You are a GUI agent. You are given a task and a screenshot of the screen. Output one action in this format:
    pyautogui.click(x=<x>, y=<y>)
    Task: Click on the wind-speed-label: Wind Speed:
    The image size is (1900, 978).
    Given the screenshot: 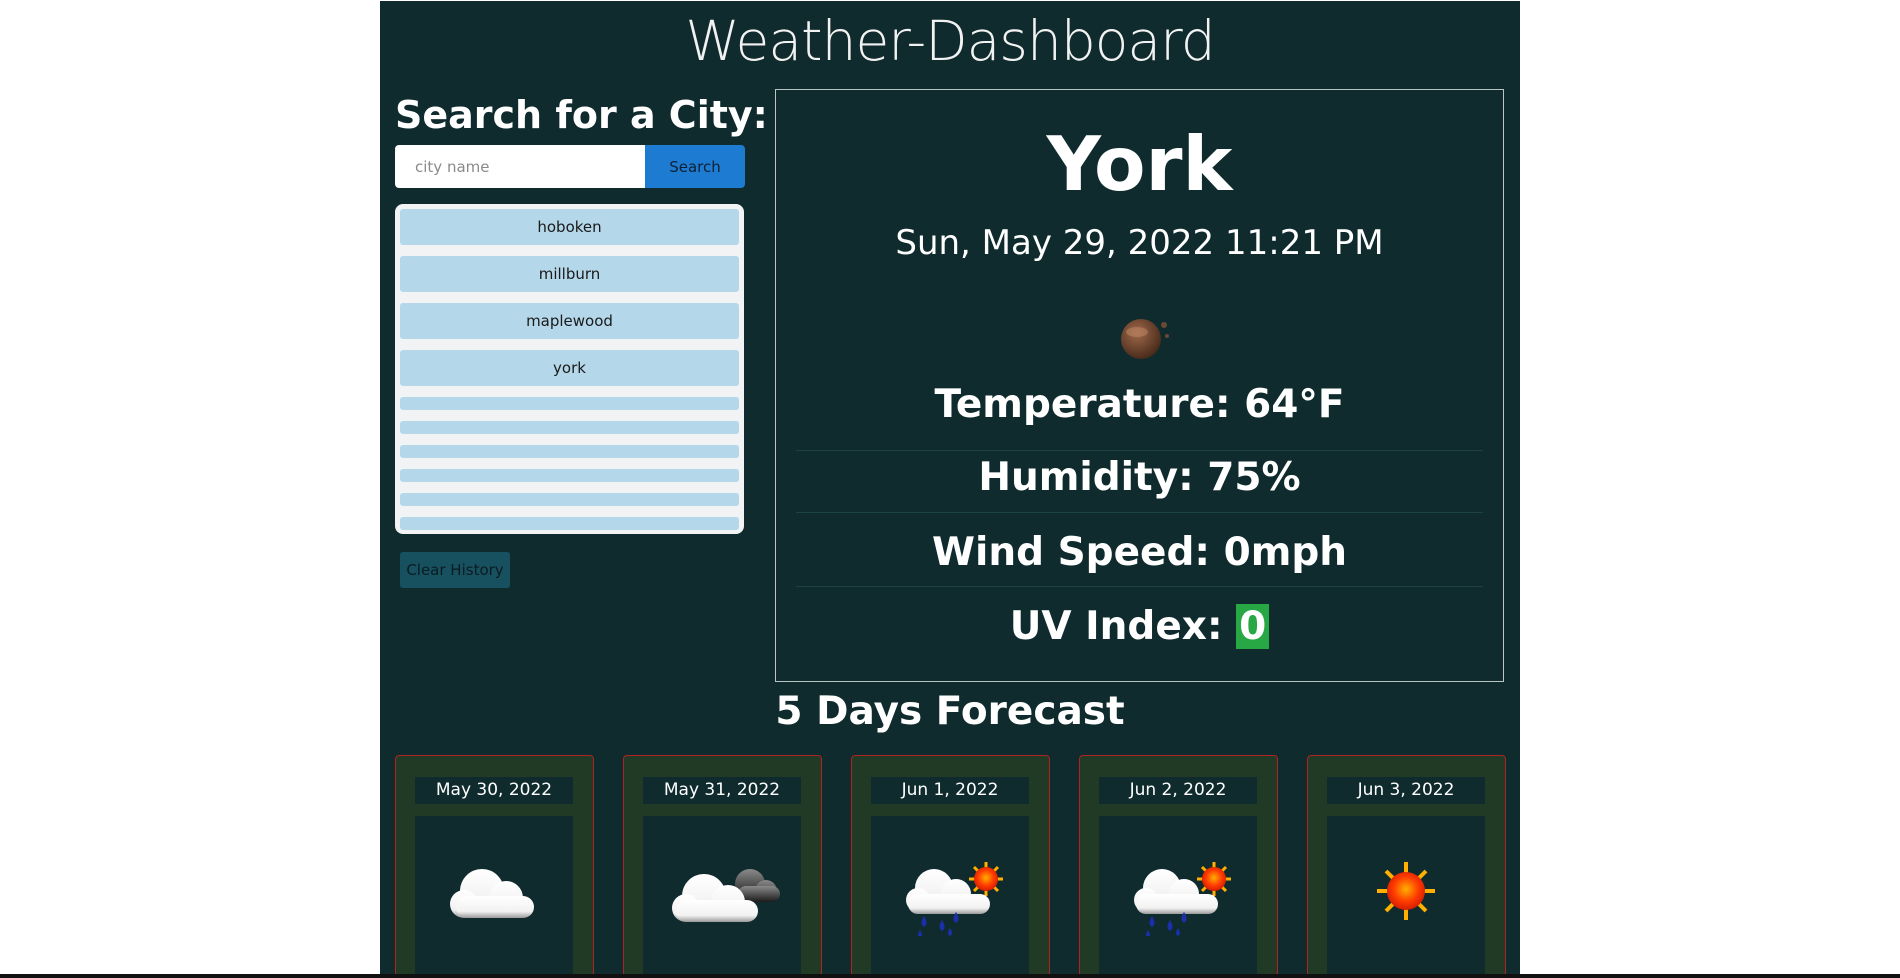 What is the action you would take?
    pyautogui.click(x=1071, y=552)
    